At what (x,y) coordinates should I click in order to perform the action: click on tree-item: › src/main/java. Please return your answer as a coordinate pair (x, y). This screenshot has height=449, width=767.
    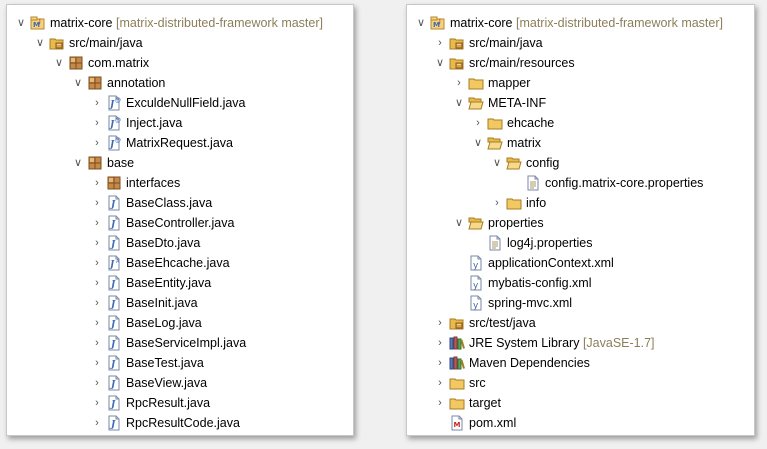
    Looking at the image, I should click on (580, 43).